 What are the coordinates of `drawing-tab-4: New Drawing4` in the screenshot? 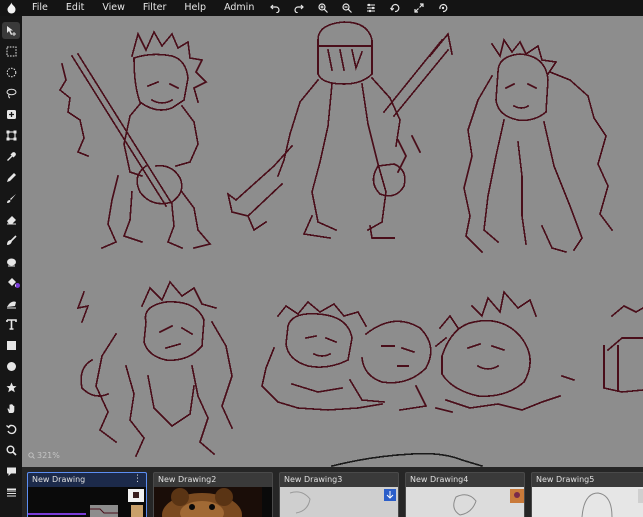 It's located at (465, 494).